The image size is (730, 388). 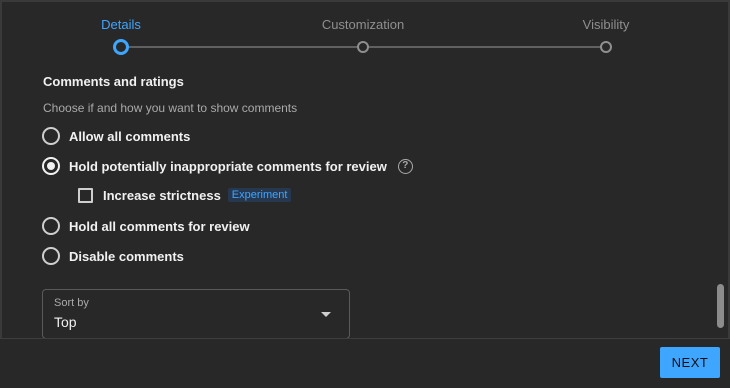 I want to click on radio-label: Disable comments, so click(x=126, y=256).